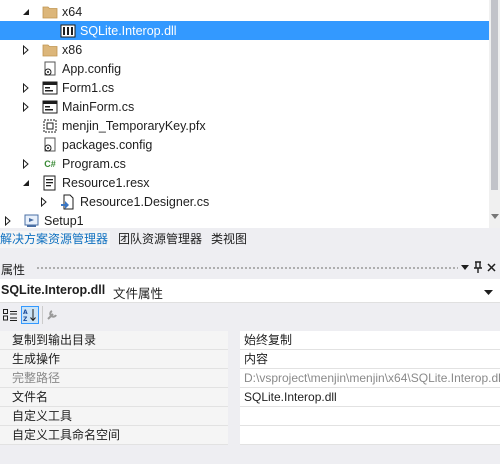 Image resolution: width=500 pixels, height=464 pixels. I want to click on tree-item-label: App.config, so click(92, 68).